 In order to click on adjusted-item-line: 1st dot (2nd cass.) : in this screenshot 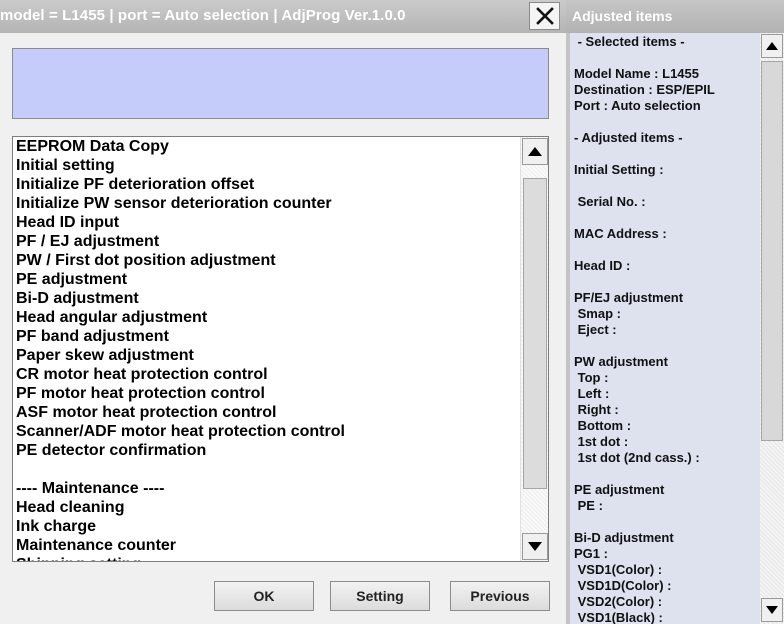, I will do `click(637, 457)`.